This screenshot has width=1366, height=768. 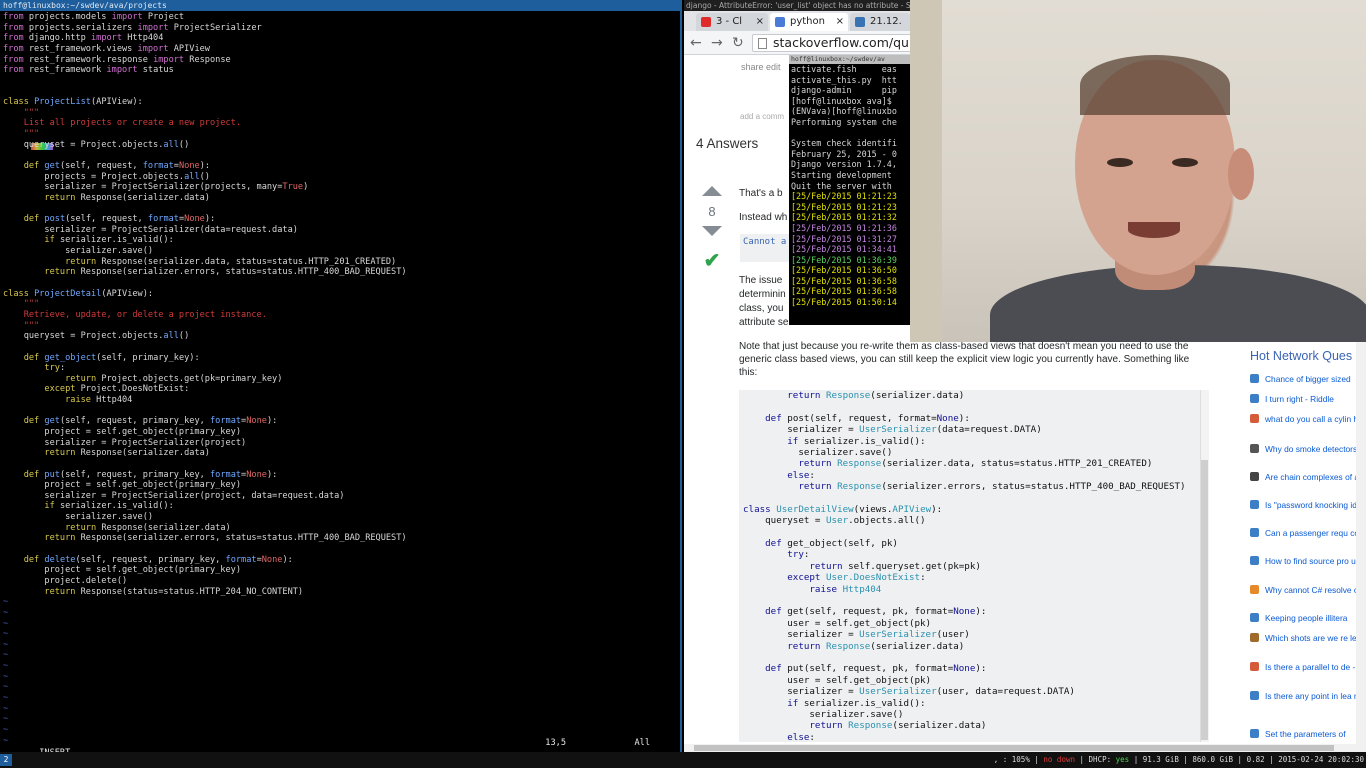 I want to click on tab-label: python, so click(x=807, y=21).